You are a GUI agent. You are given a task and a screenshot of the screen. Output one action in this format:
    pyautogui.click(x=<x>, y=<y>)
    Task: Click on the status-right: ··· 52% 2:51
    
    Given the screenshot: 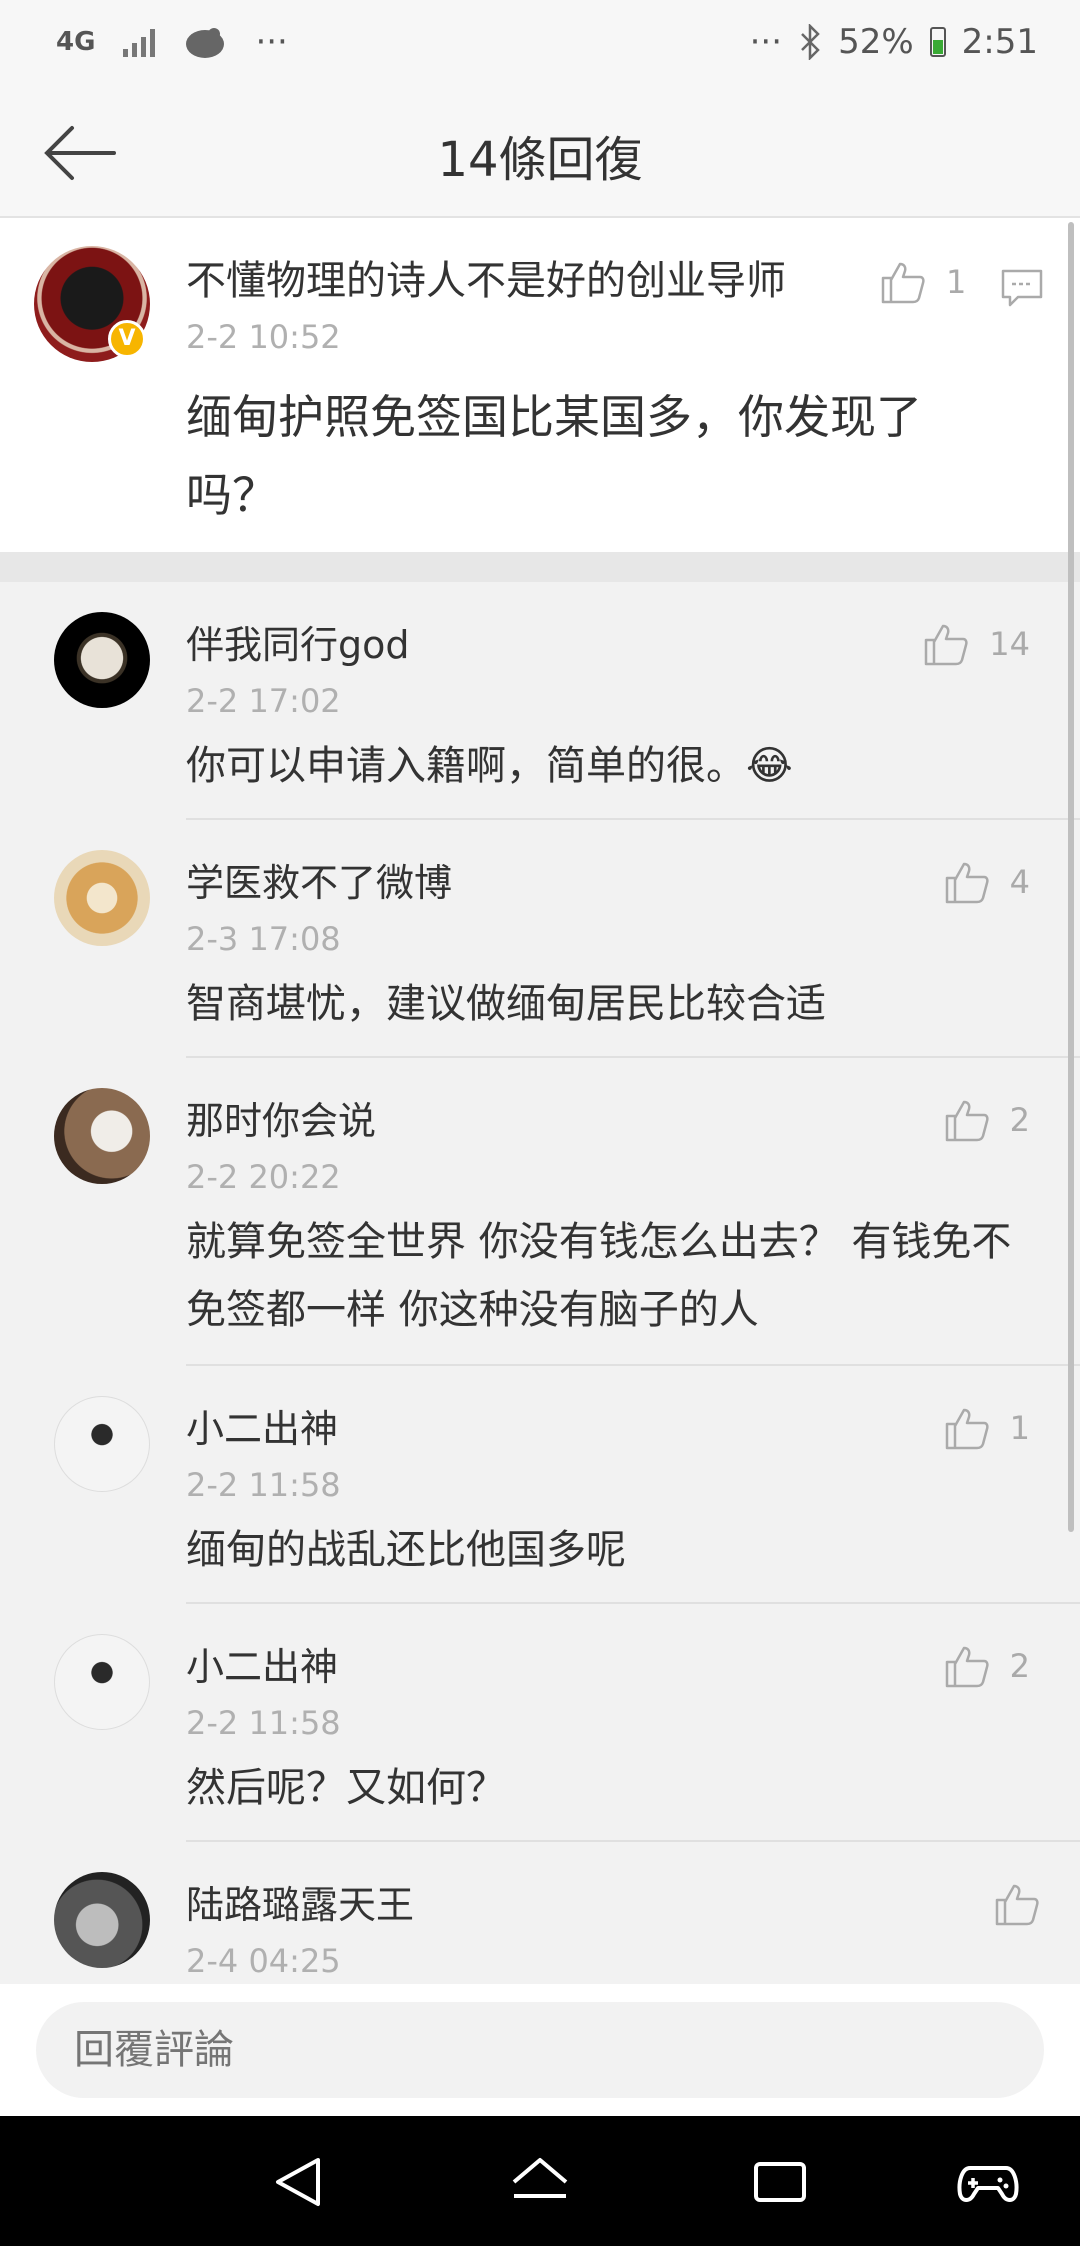 What is the action you would take?
    pyautogui.click(x=894, y=42)
    